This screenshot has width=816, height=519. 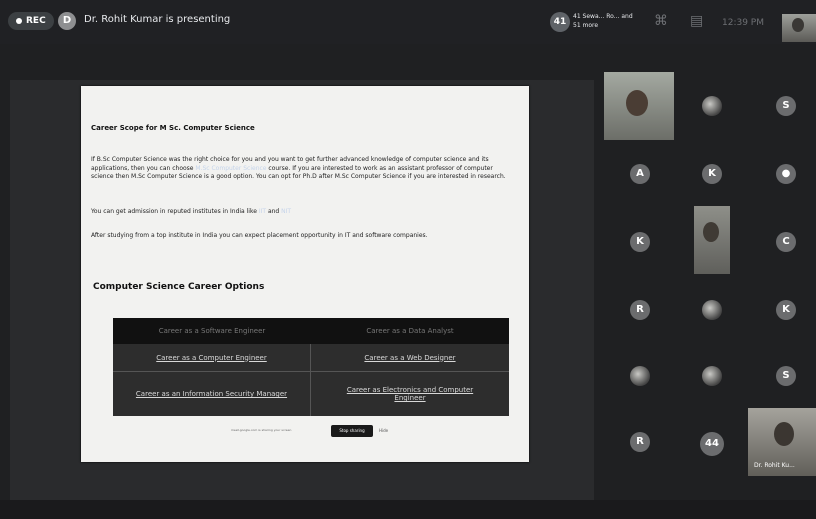 I want to click on career-option: Career as a Computer Engineer, so click(x=212, y=358).